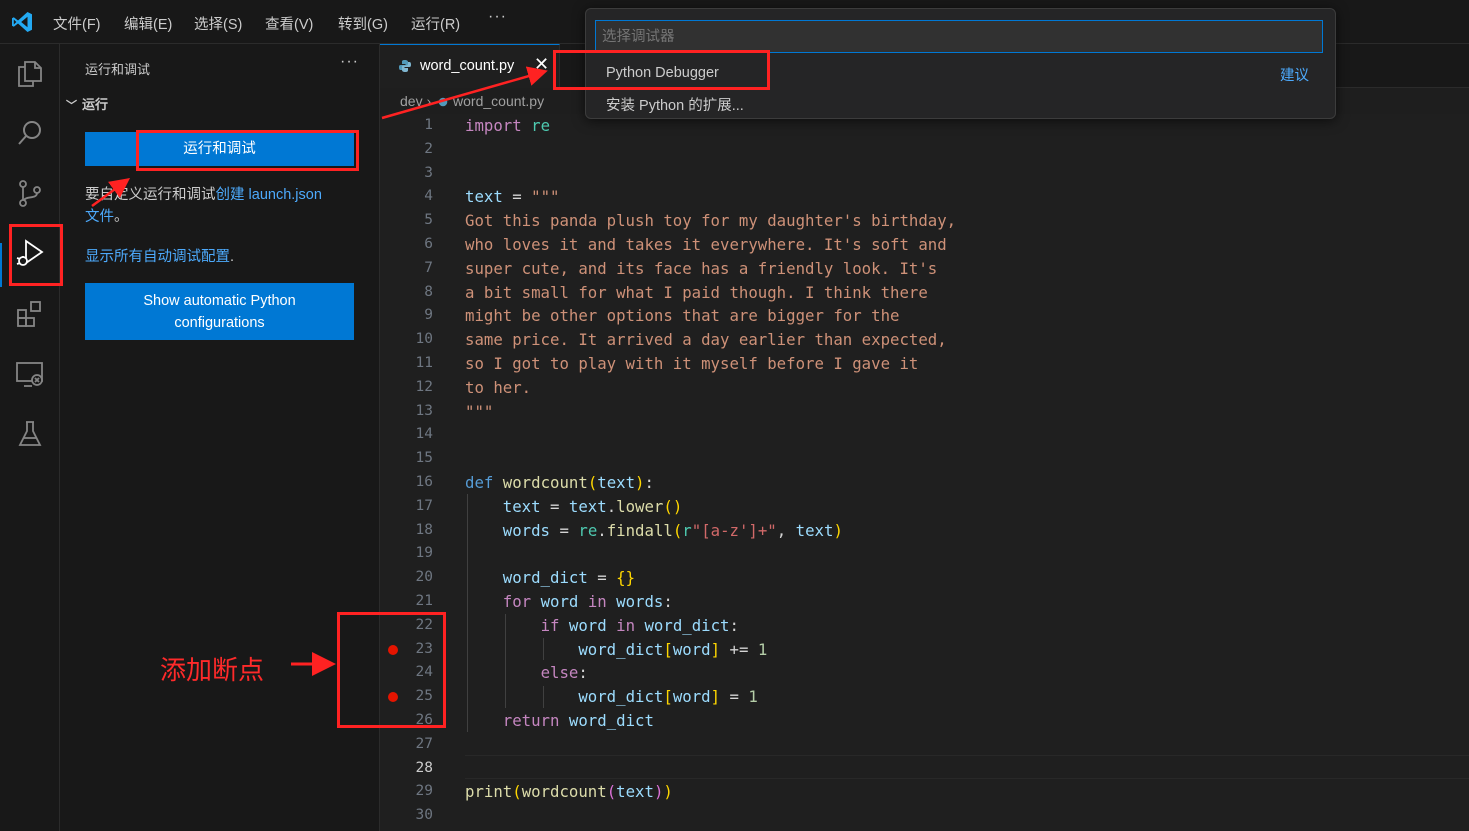 This screenshot has height=831, width=1469. What do you see at coordinates (1, 265) in the screenshot?
I see `active-indicator` at bounding box center [1, 265].